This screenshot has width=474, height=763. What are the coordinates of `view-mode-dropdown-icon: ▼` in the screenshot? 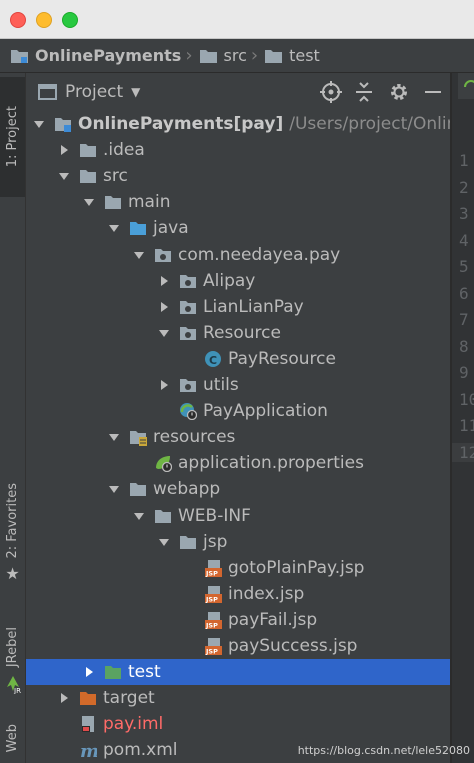 It's located at (135, 92).